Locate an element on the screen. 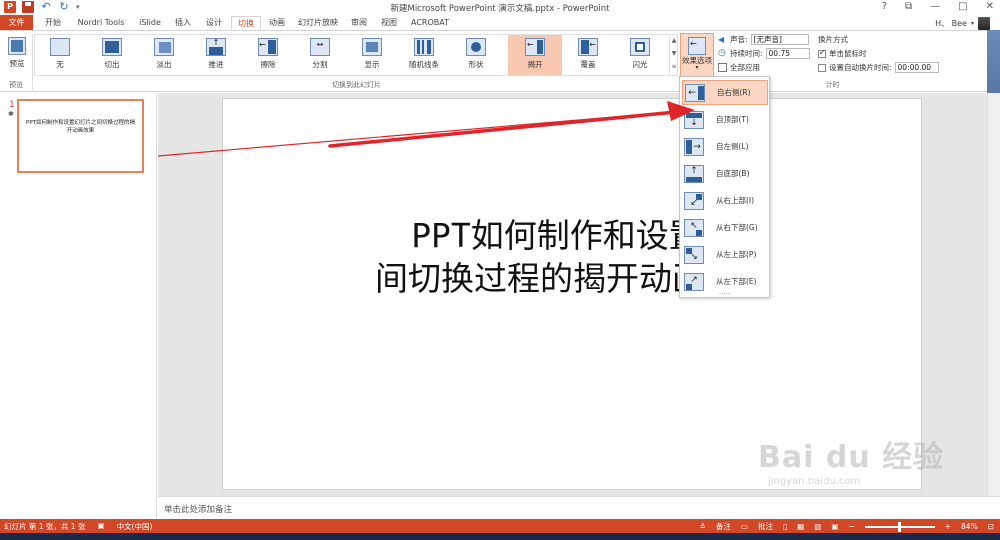  slide-sorter-icon: ▦ is located at coordinates (800, 526).